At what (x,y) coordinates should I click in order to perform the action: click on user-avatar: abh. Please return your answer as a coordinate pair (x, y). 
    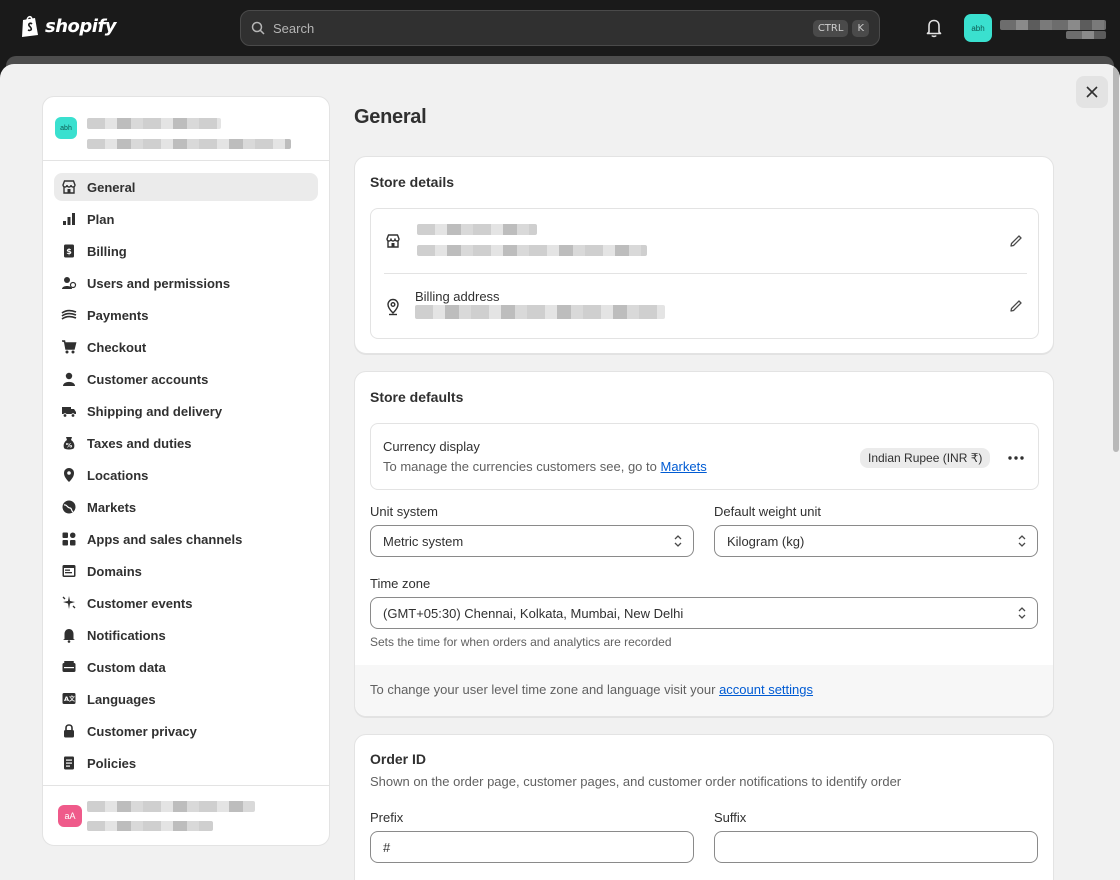
    Looking at the image, I should click on (978, 28).